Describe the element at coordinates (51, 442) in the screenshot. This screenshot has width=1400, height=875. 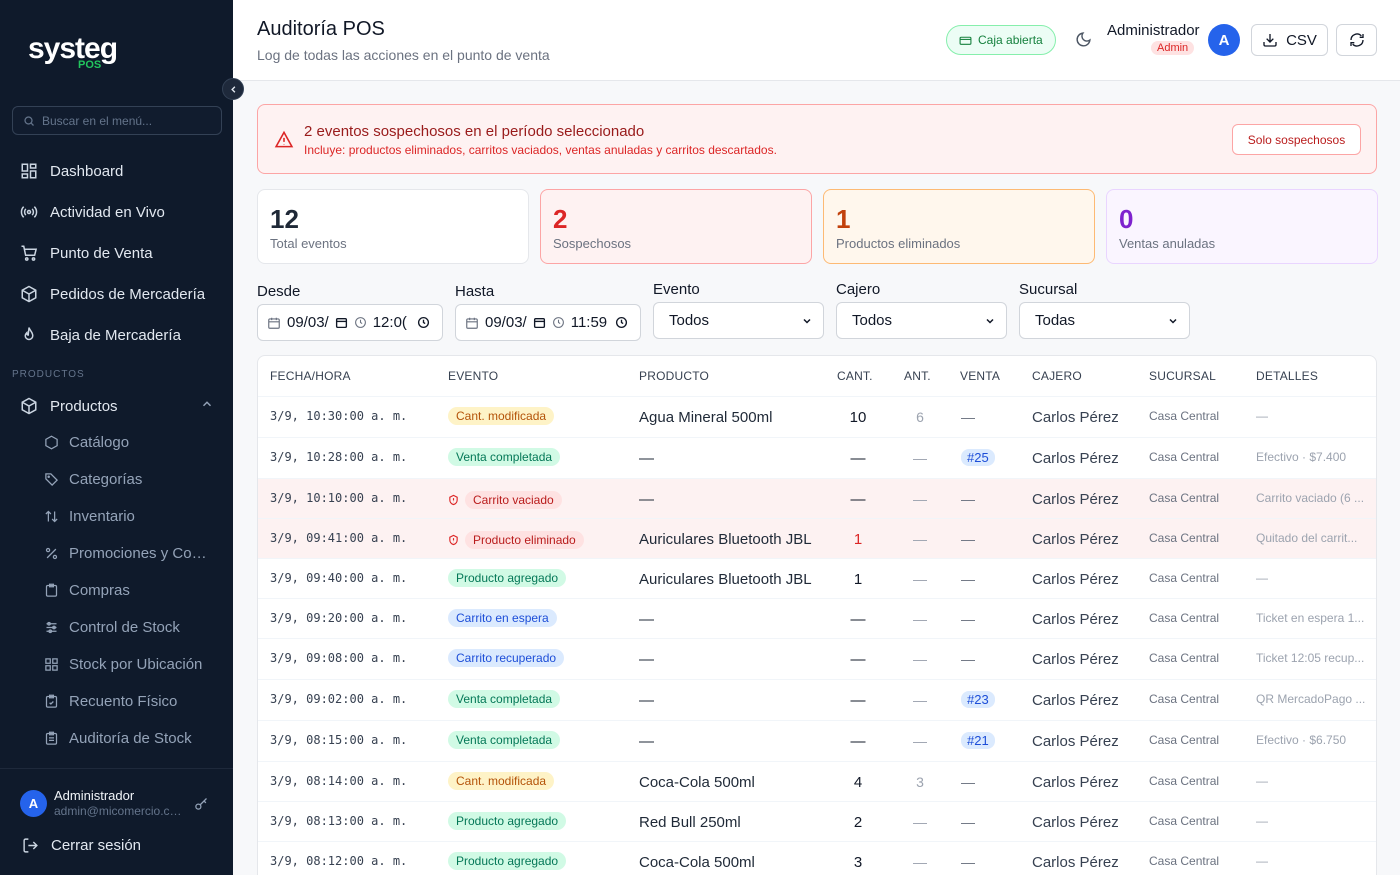
I see `catalog-icon` at that location.